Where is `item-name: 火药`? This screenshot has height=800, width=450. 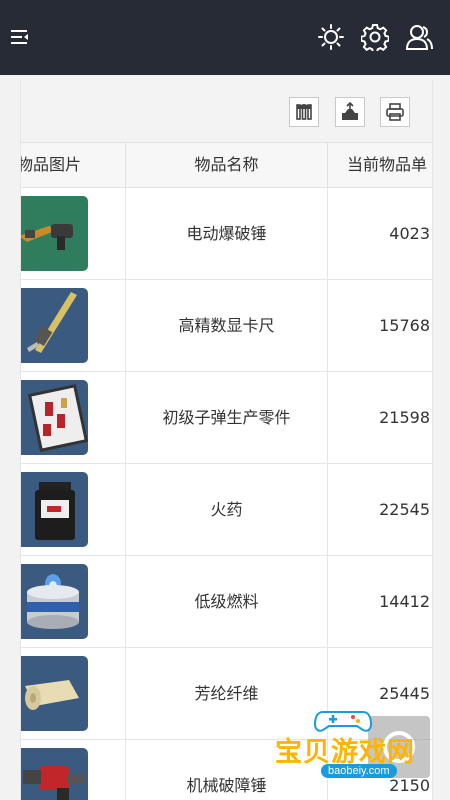 item-name: 火药 is located at coordinates (226, 509).